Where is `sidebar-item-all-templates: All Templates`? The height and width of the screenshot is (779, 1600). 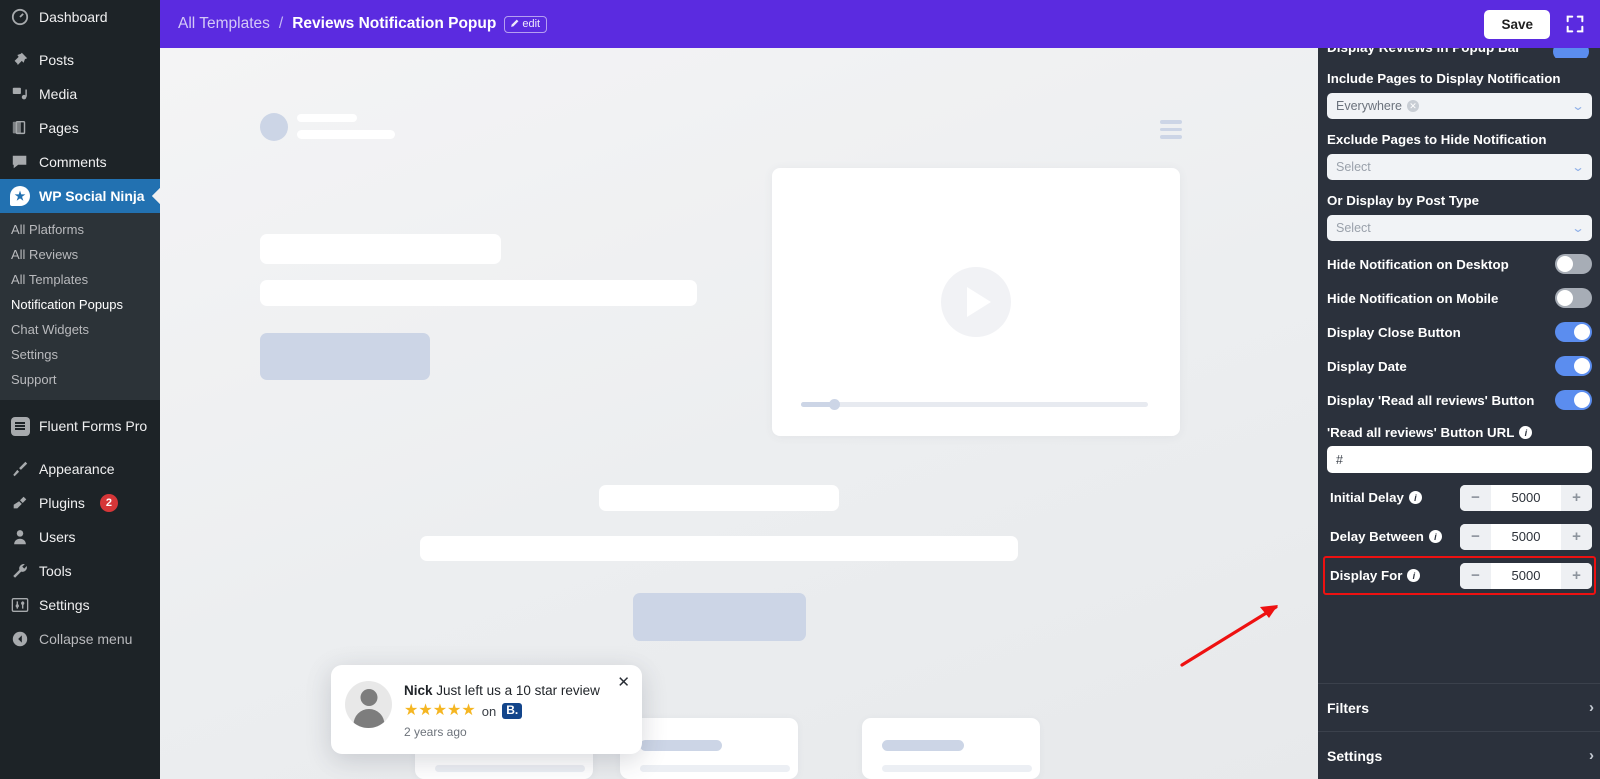 sidebar-item-all-templates: All Templates is located at coordinates (80, 279).